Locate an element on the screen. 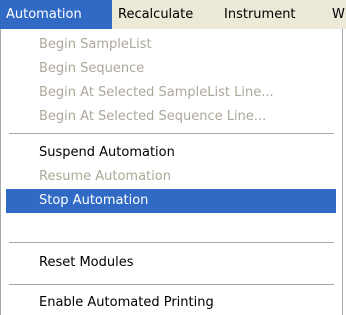 Image resolution: width=346 pixels, height=315 pixels. menu-item-resume-automation: Resume Automation is located at coordinates (171, 177).